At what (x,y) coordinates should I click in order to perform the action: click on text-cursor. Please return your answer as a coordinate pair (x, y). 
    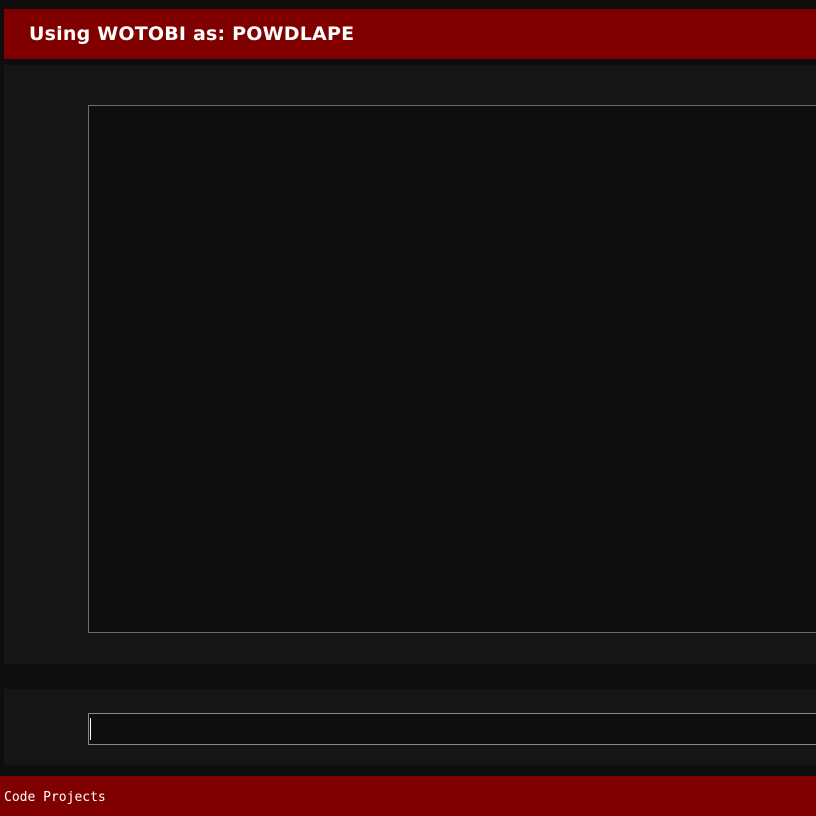
    Looking at the image, I should click on (90, 729).